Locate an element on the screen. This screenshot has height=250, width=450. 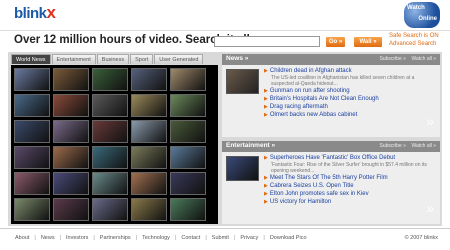
safe-search-link: Safe Search is ON is located at coordinates (414, 36).